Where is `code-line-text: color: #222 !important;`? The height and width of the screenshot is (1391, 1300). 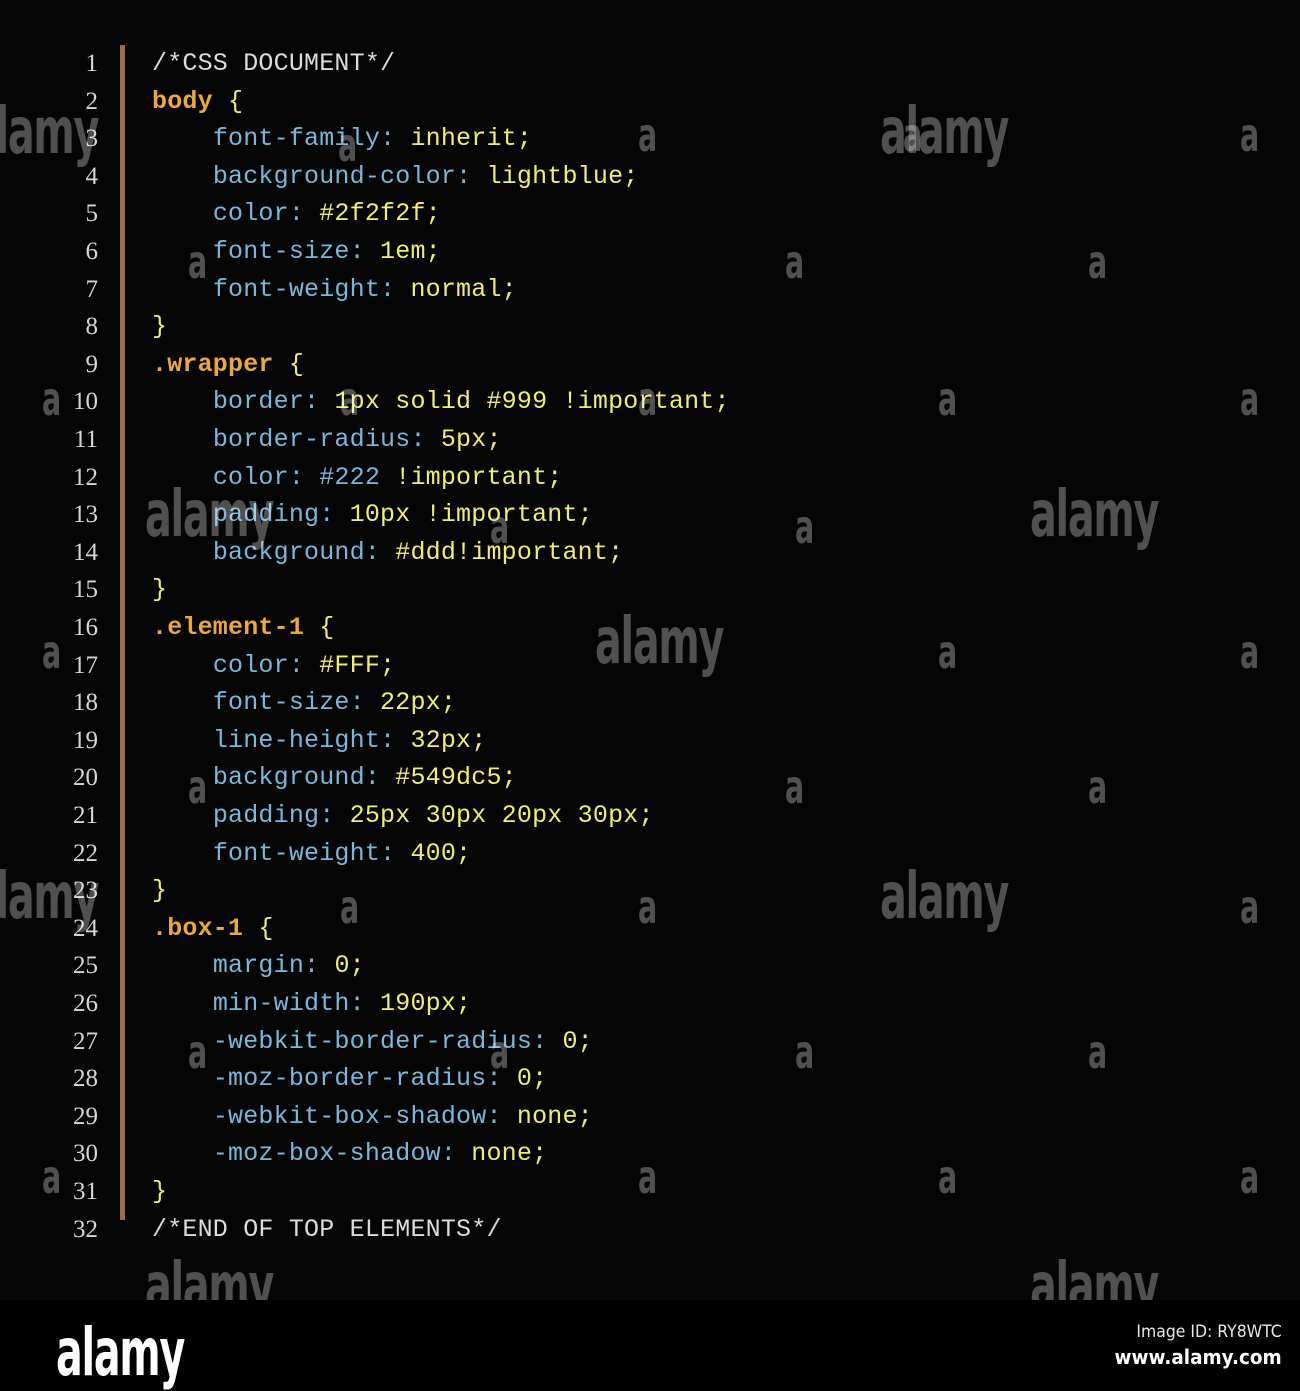
code-line-text: color: #222 !important; is located at coordinates (357, 478).